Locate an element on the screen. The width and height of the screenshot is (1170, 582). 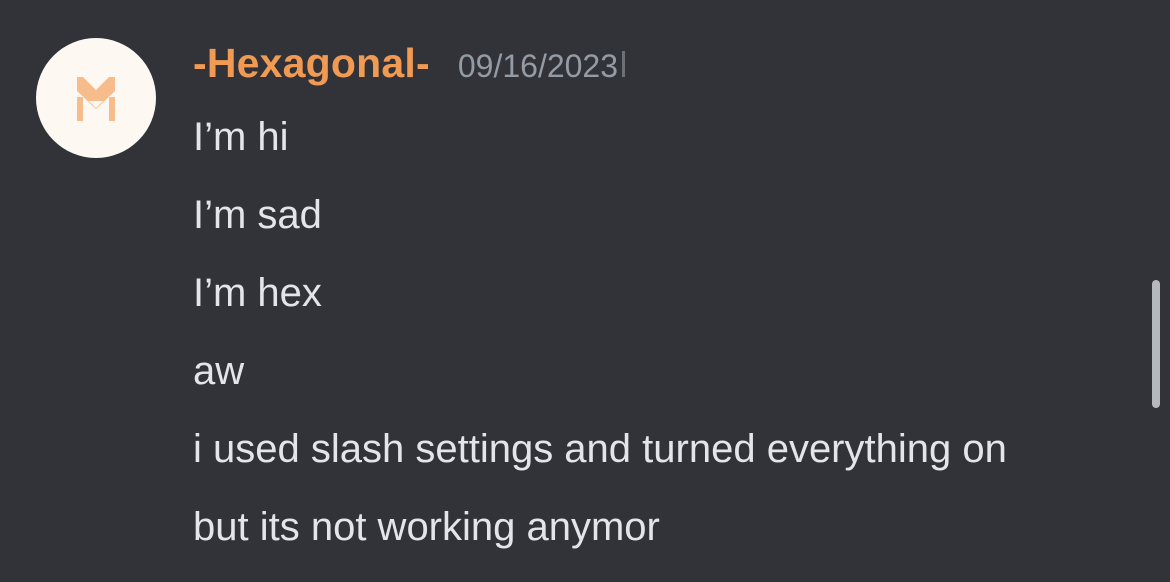
username: -Hexagonal- is located at coordinates (311, 63).